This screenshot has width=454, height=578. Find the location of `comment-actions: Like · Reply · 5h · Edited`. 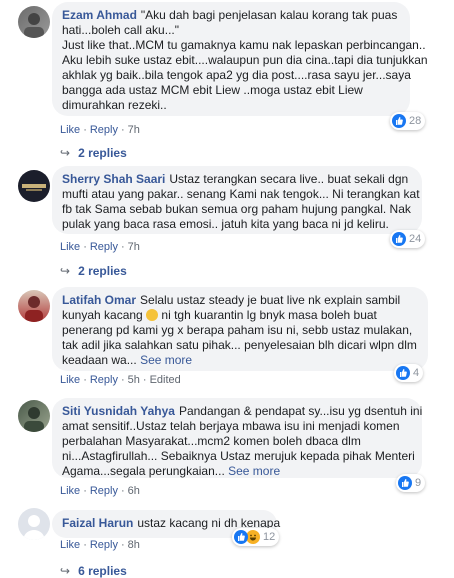

comment-actions: Like · Reply · 5h · Edited is located at coordinates (120, 380).